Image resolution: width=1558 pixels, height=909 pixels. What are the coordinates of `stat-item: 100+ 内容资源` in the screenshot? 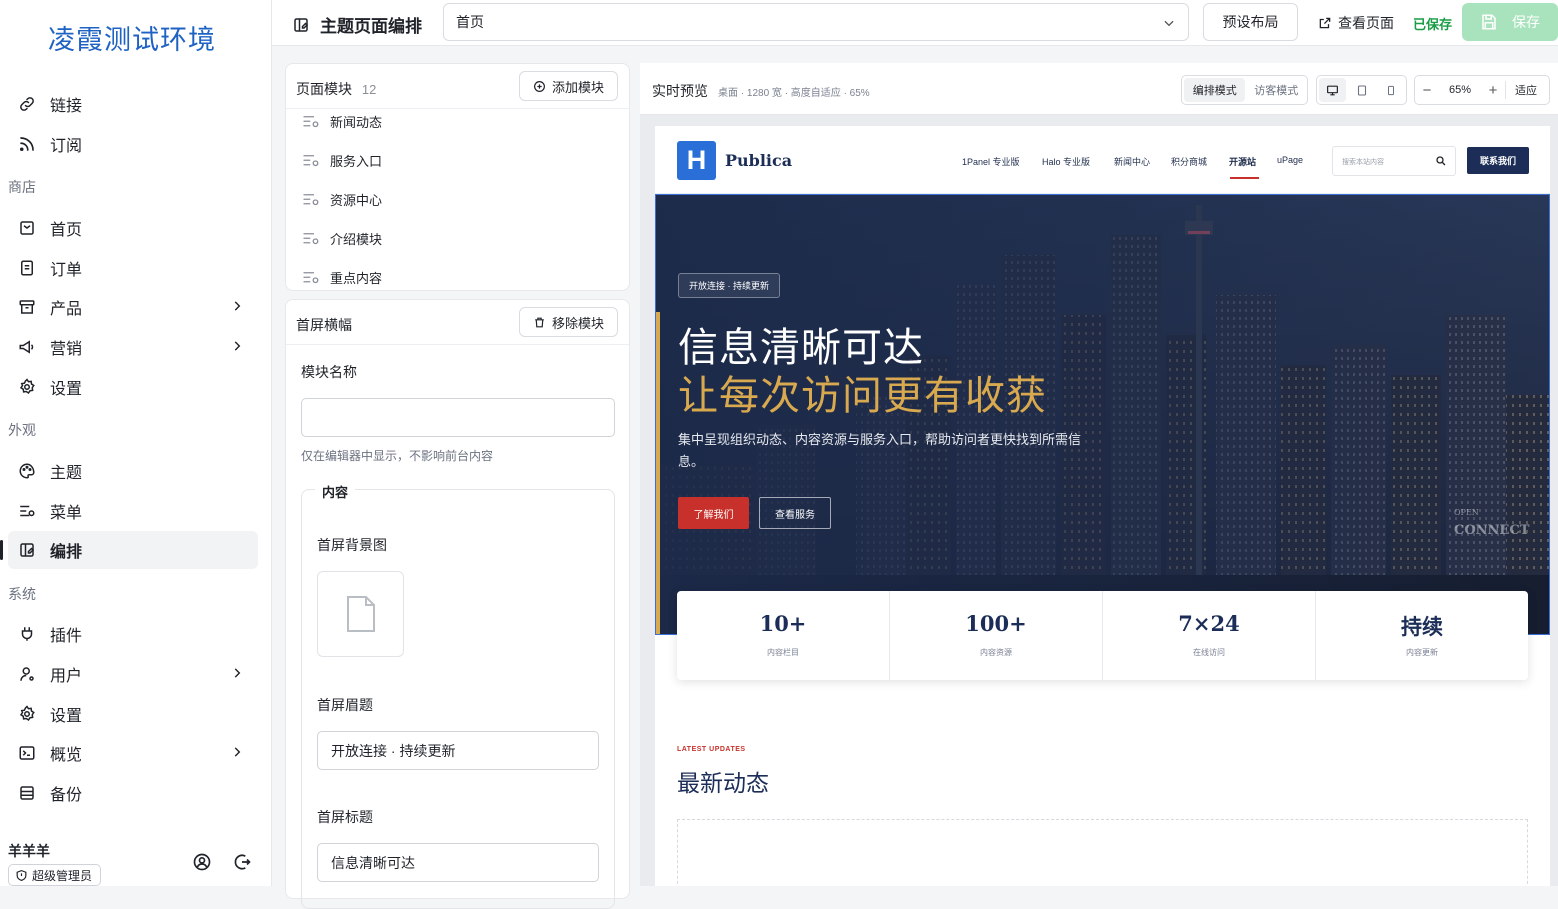 It's located at (996, 635).